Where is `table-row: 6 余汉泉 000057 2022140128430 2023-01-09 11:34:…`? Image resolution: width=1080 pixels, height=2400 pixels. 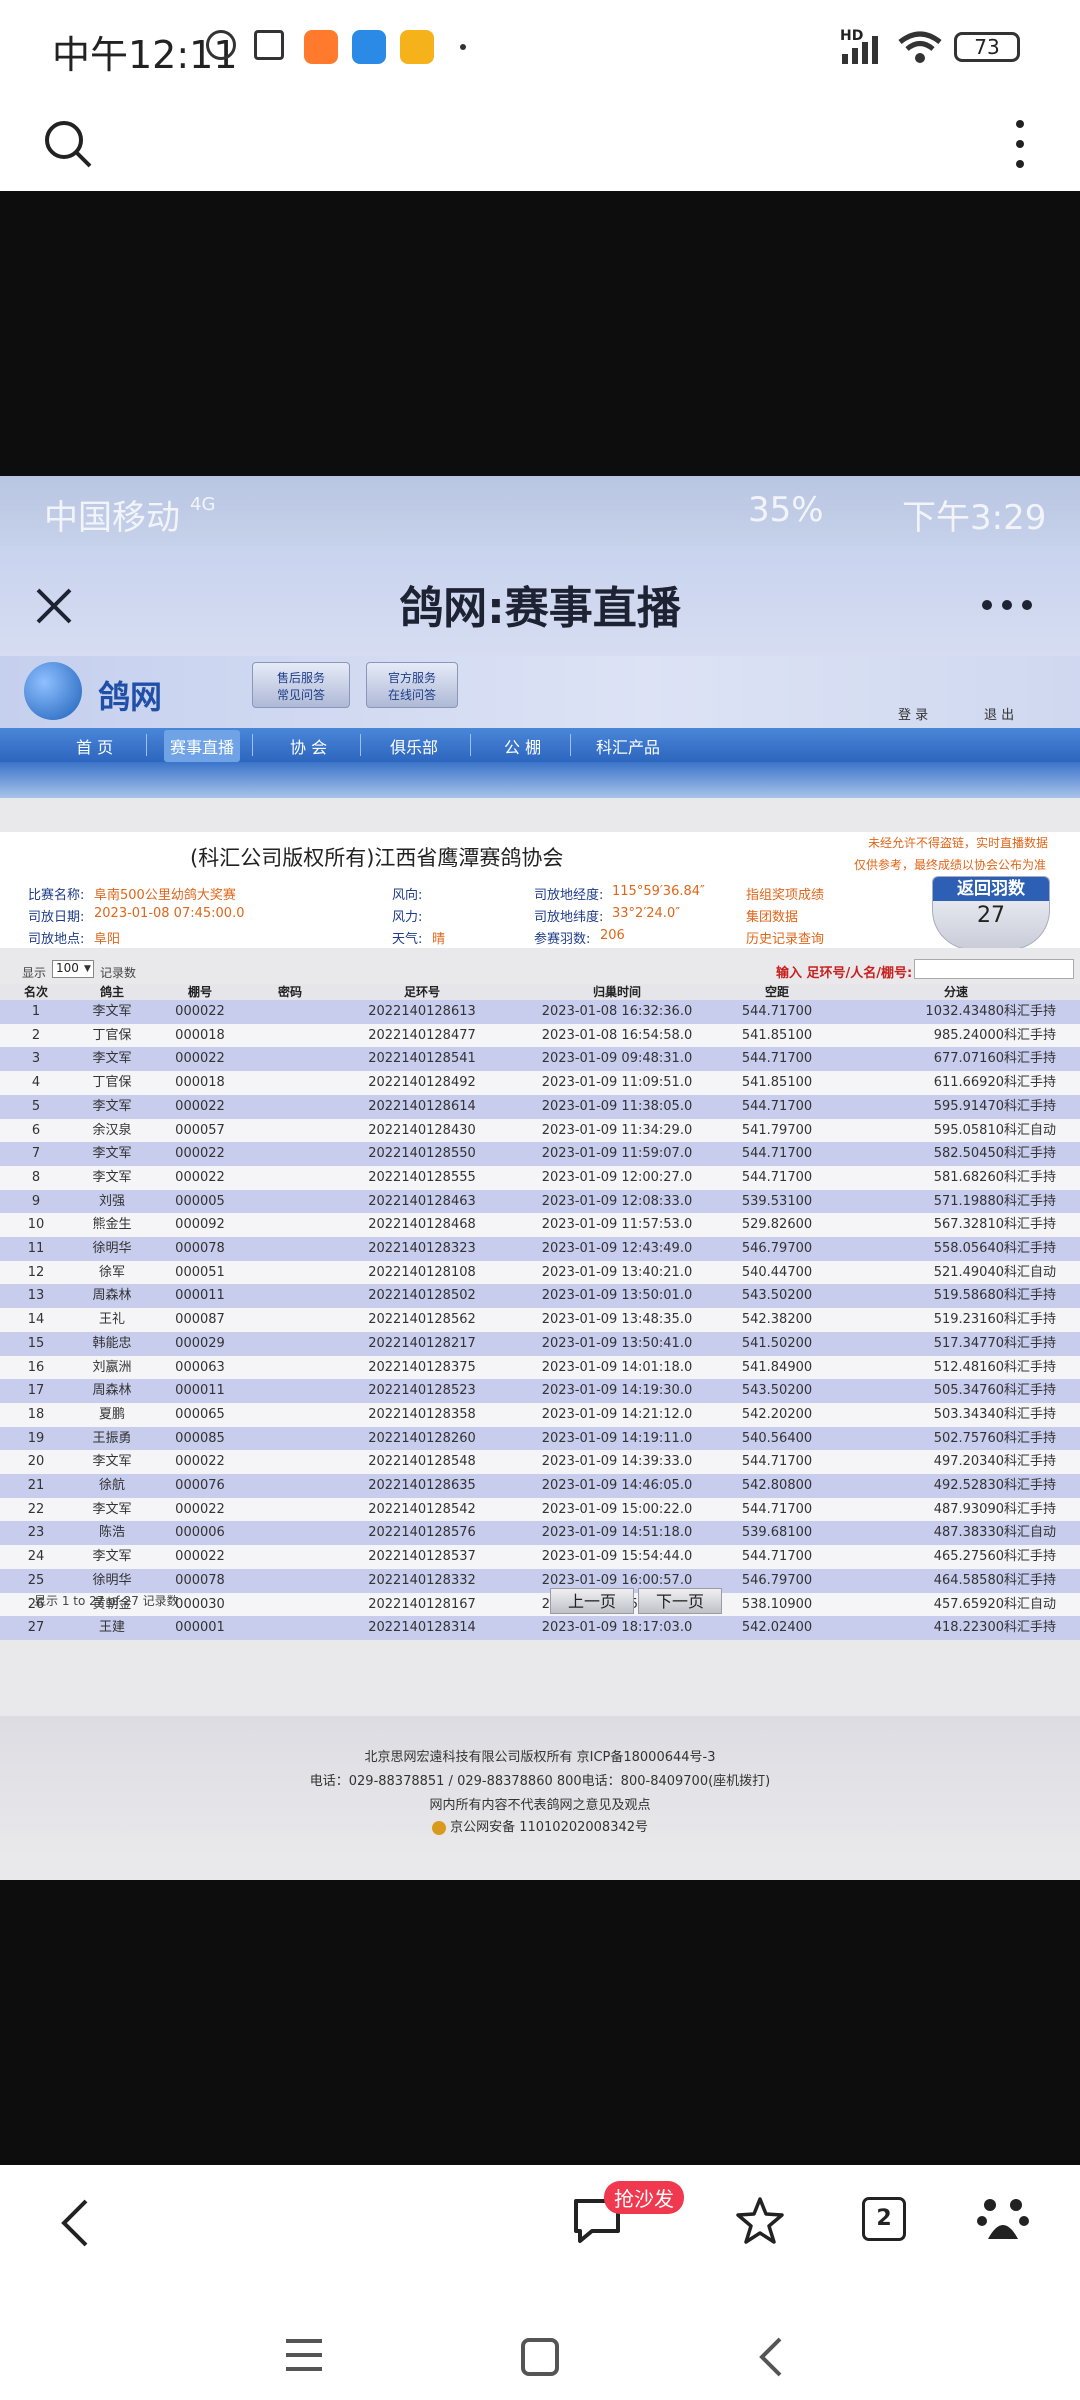
table-row: 6 余汉泉 000057 2022140128430 2023-01-09 11:34:… is located at coordinates (540, 1130).